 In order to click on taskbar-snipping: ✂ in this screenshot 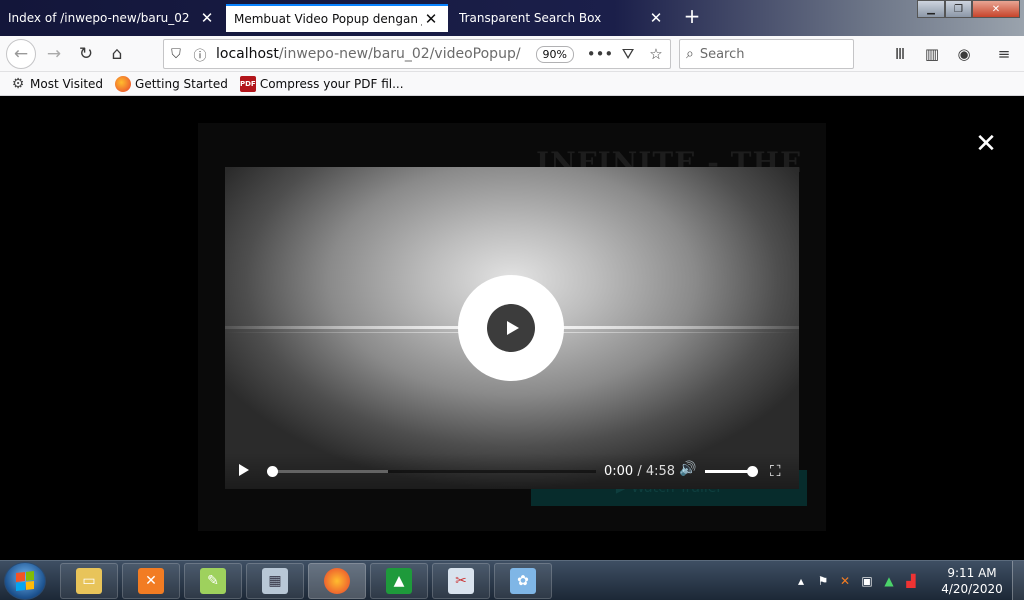, I will do `click(461, 581)`.